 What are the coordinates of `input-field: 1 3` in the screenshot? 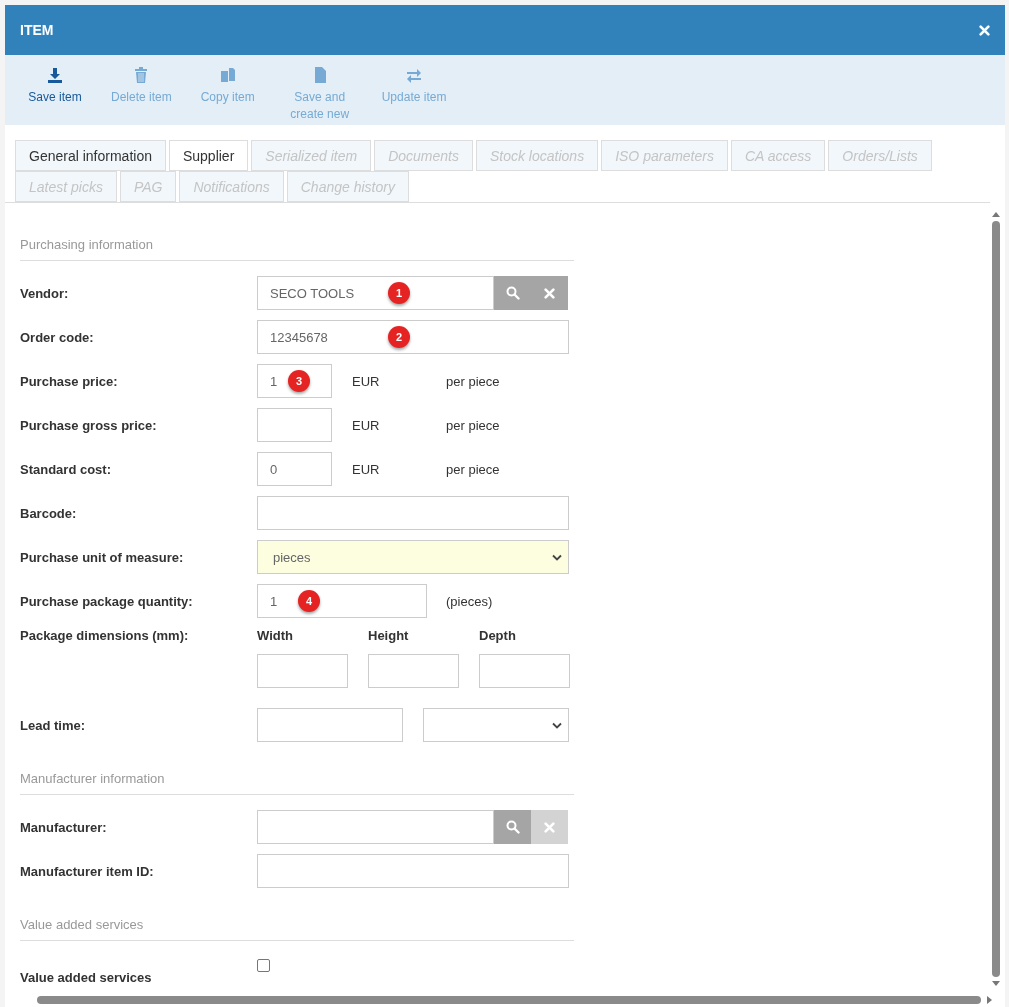 It's located at (294, 381).